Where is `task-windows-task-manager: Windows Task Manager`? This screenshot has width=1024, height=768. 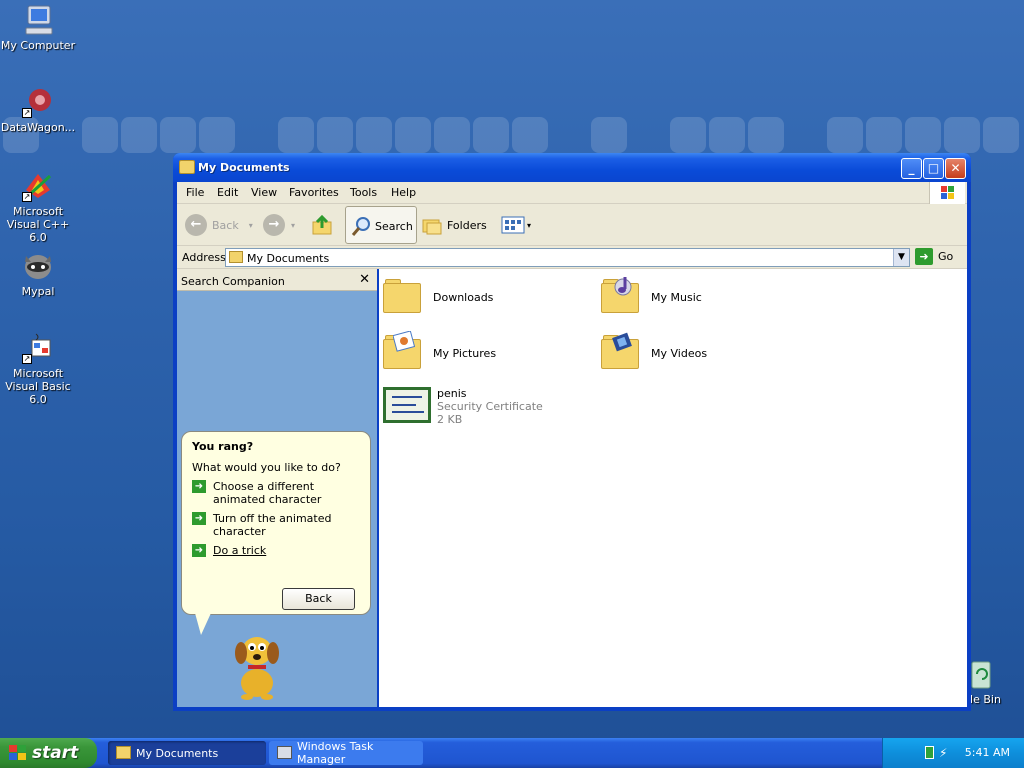
task-windows-task-manager: Windows Task Manager is located at coordinates (346, 753).